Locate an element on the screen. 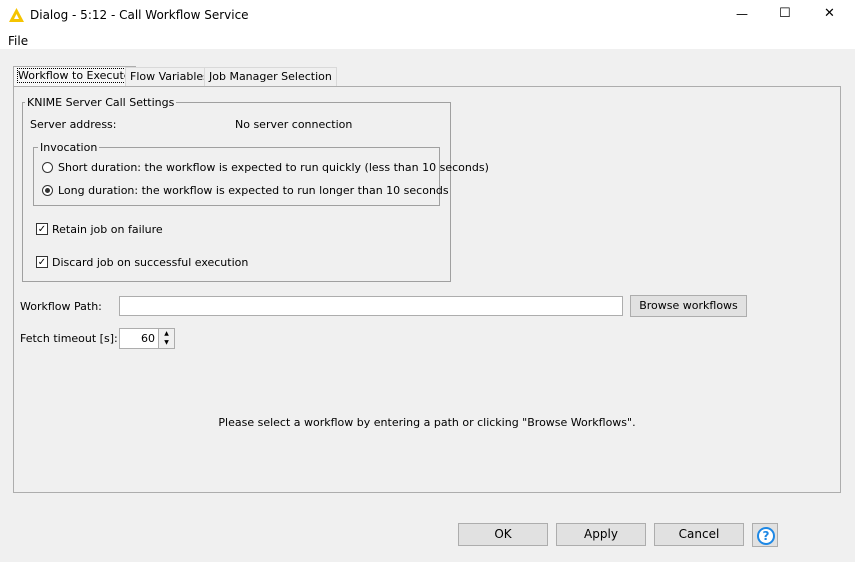 Image resolution: width=855 pixels, height=562 pixels. cancel-button: Cancel is located at coordinates (699, 534).